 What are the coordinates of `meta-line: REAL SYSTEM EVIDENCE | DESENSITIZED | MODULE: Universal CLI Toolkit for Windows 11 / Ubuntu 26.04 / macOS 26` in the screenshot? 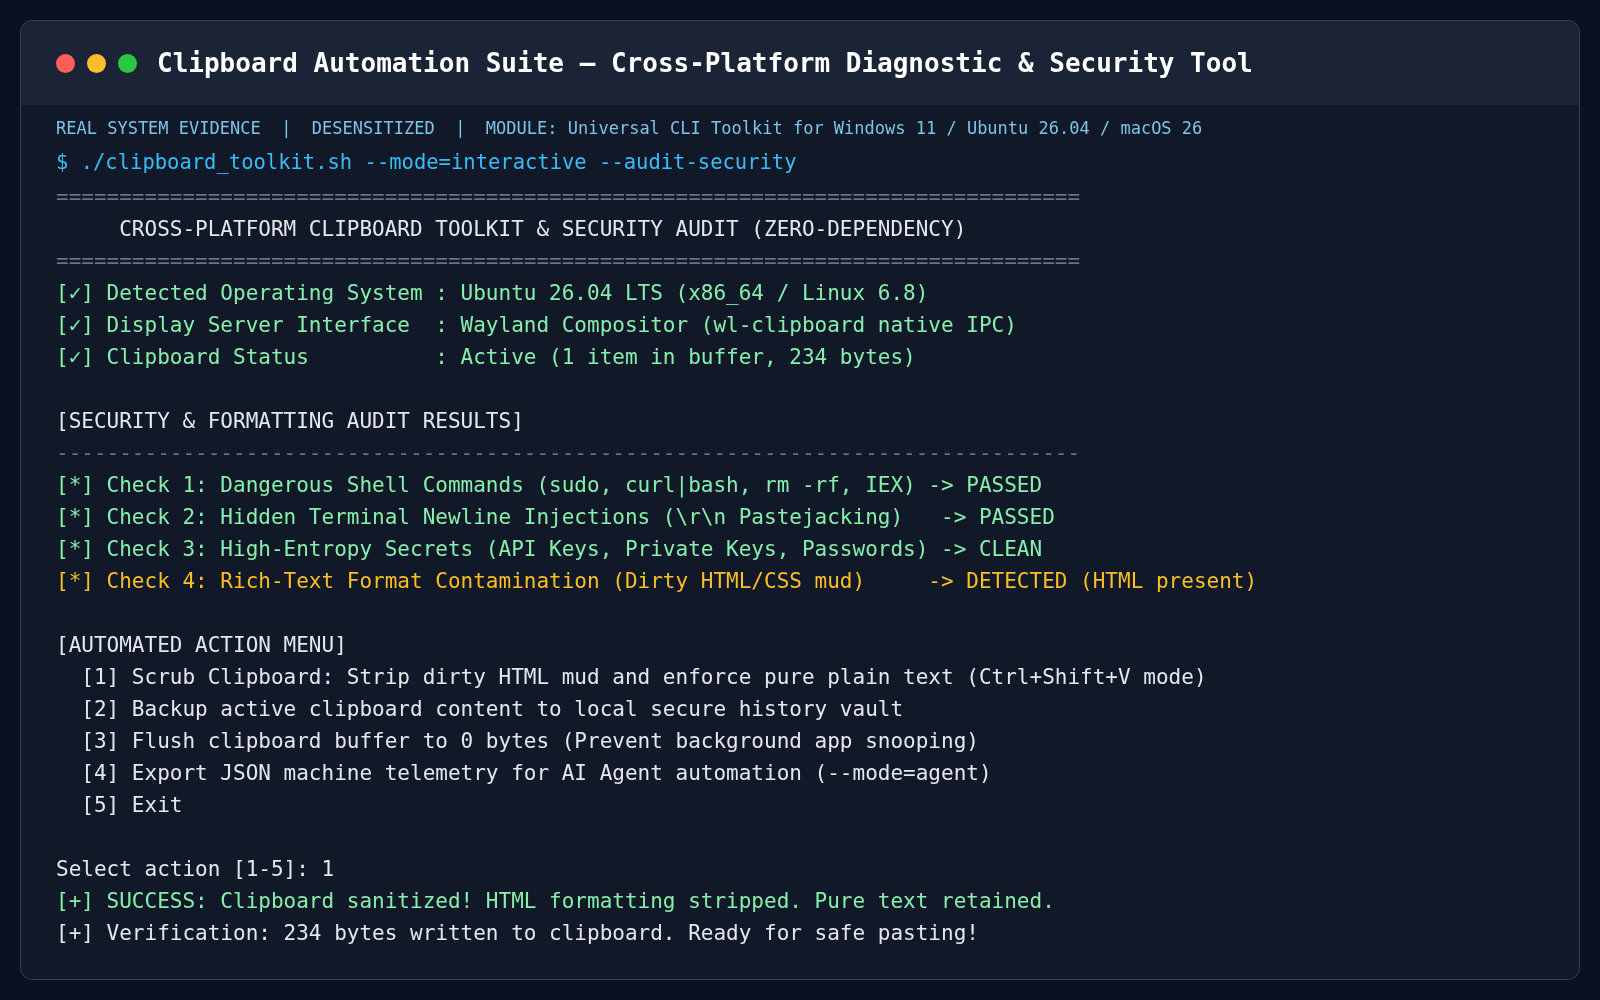 It's located at (629, 128).